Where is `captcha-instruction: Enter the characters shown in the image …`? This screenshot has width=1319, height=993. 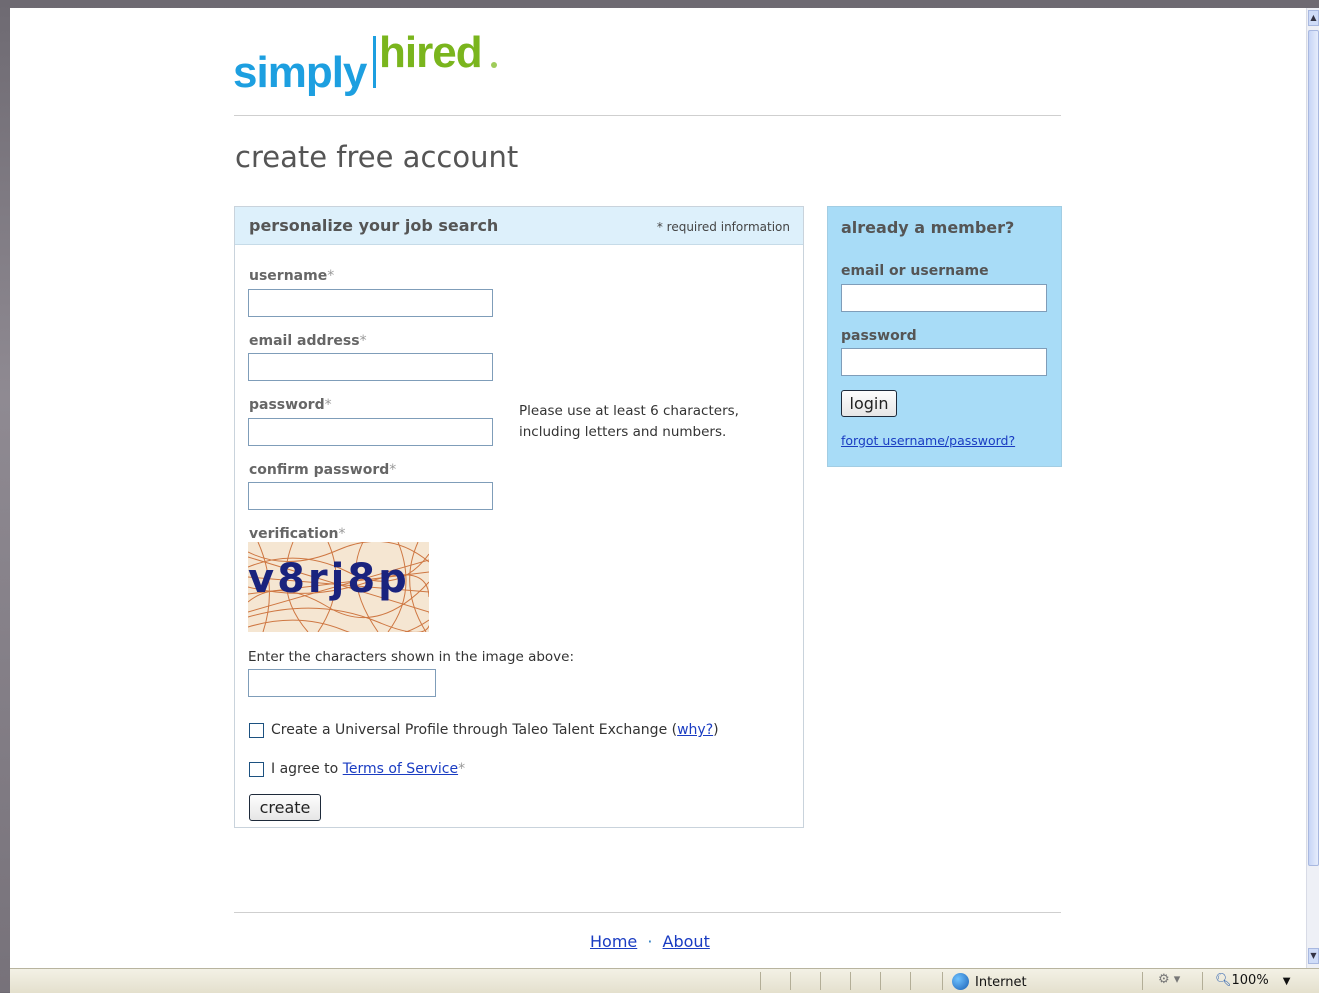 captcha-instruction: Enter the characters shown in the image … is located at coordinates (411, 657).